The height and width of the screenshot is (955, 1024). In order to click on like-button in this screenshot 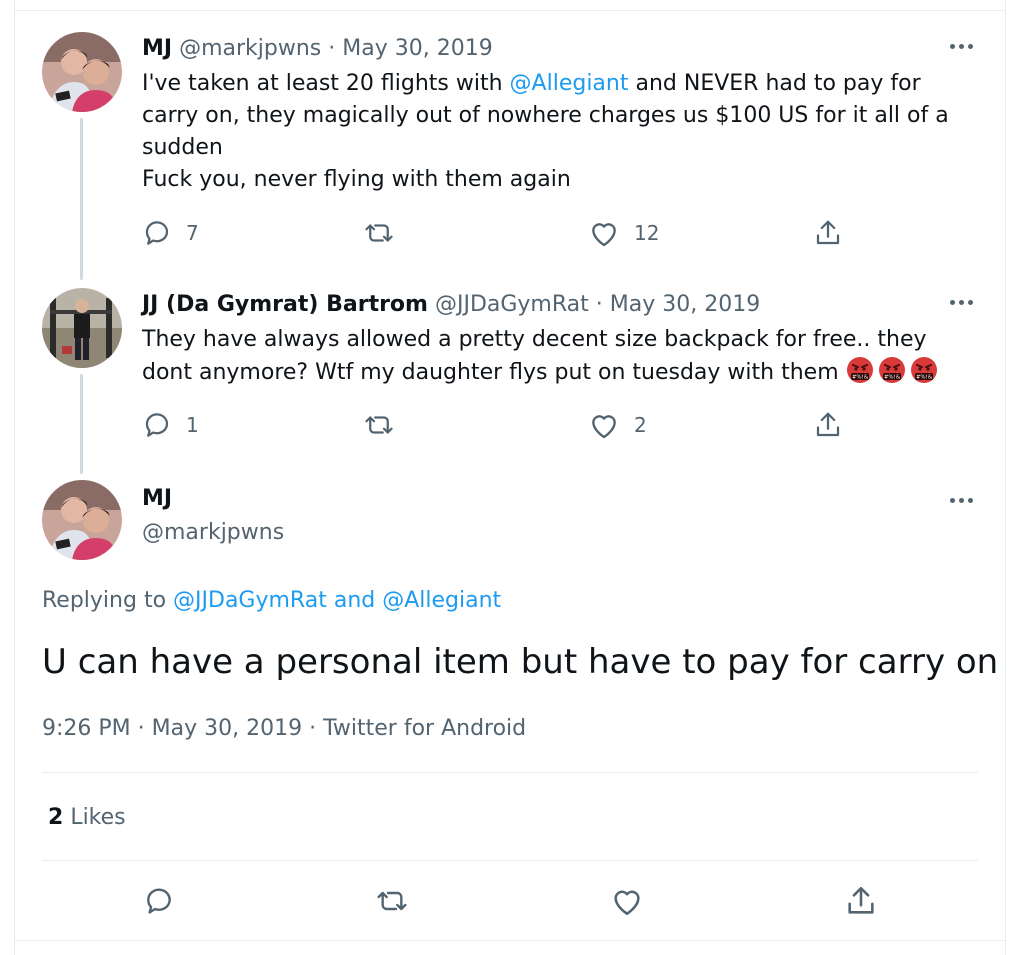, I will do `click(627, 901)`.